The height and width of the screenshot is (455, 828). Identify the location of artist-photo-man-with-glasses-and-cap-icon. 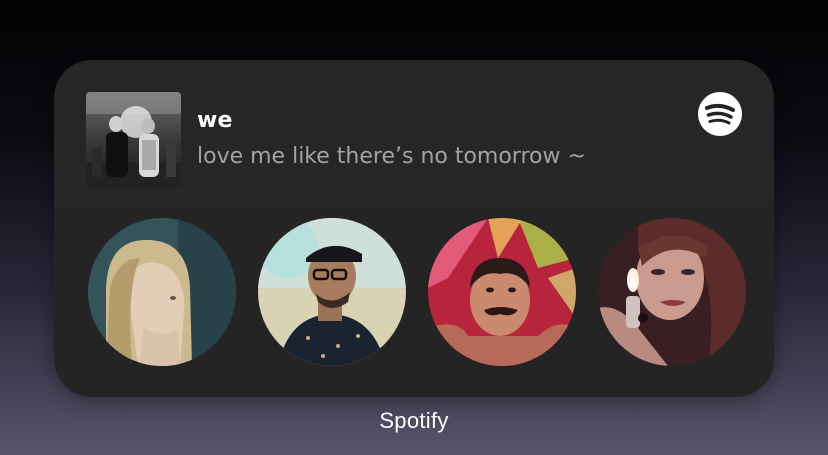
(332, 292).